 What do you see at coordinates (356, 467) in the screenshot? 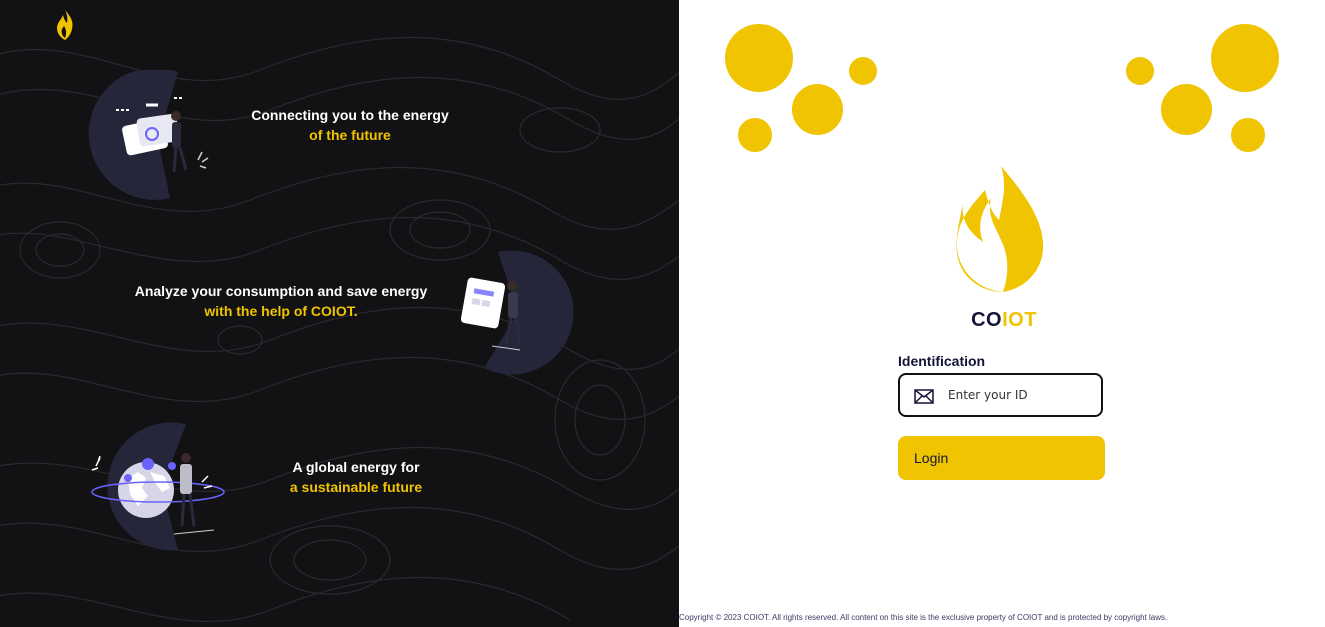
I see `feature-3-line1: A global energy for` at bounding box center [356, 467].